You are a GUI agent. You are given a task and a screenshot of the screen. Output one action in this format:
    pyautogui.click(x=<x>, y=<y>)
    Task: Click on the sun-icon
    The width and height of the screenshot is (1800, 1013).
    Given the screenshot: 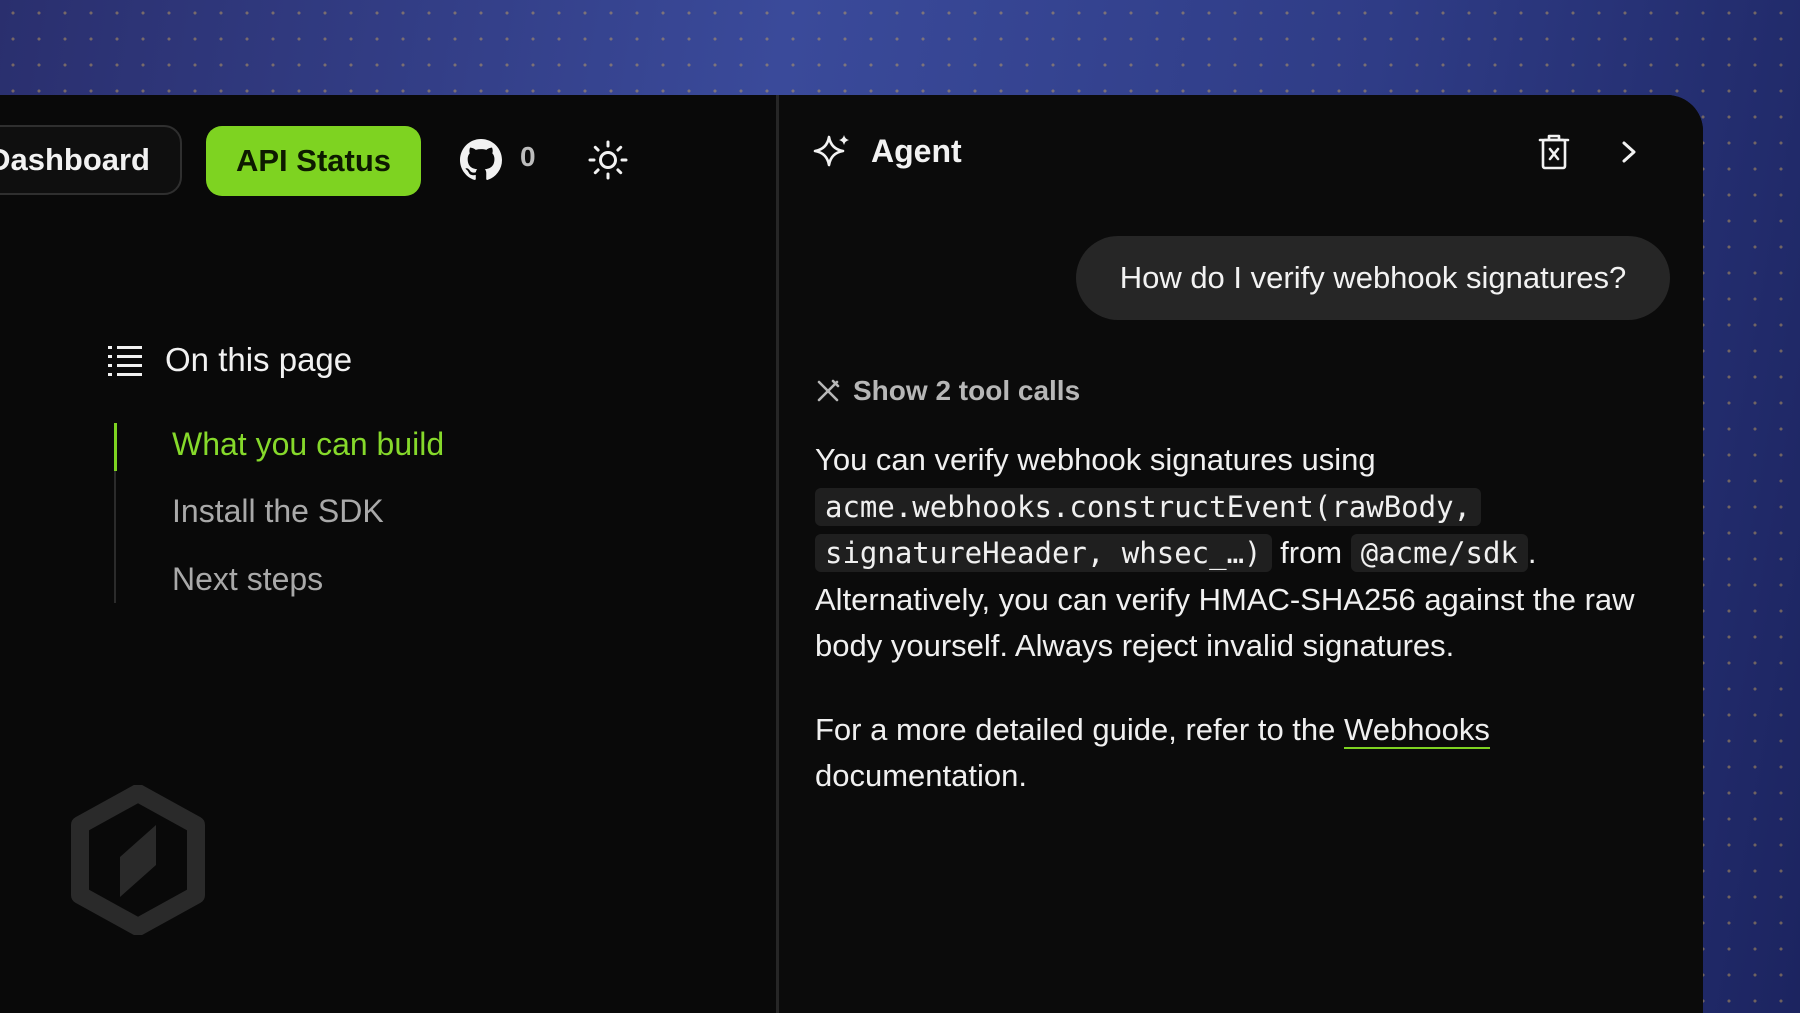 What is the action you would take?
    pyautogui.click(x=608, y=160)
    